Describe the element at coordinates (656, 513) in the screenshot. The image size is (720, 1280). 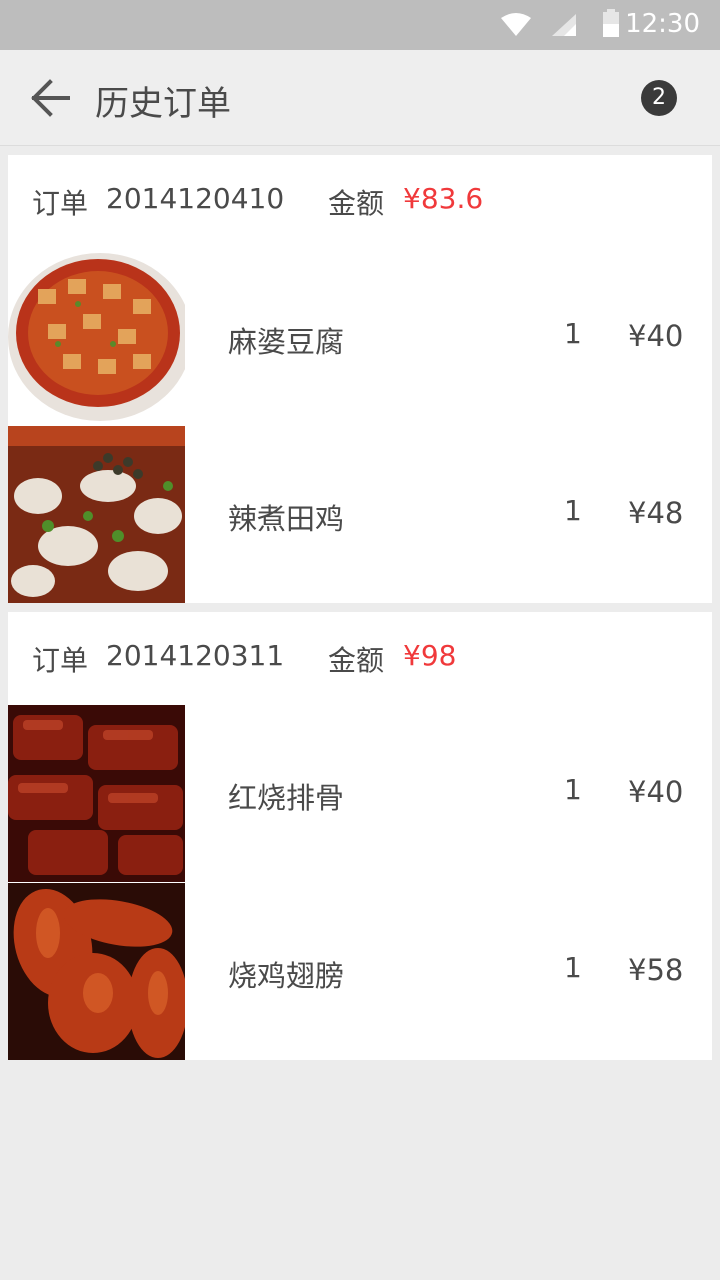
I see `item-price: ¥48` at that location.